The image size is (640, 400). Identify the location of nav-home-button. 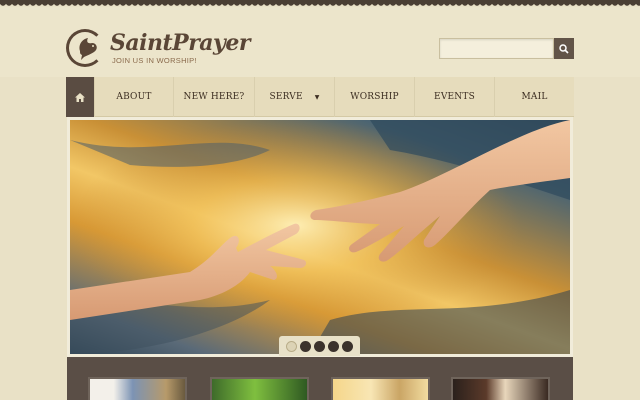
(80, 97).